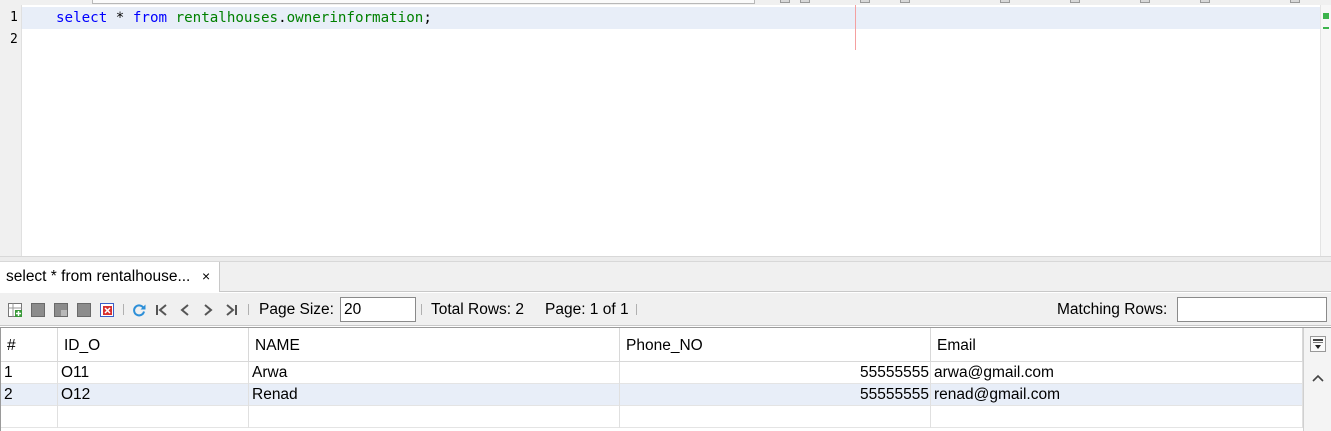 The image size is (1331, 431). What do you see at coordinates (153, 395) in the screenshot?
I see `id-o-cell: O12` at bounding box center [153, 395].